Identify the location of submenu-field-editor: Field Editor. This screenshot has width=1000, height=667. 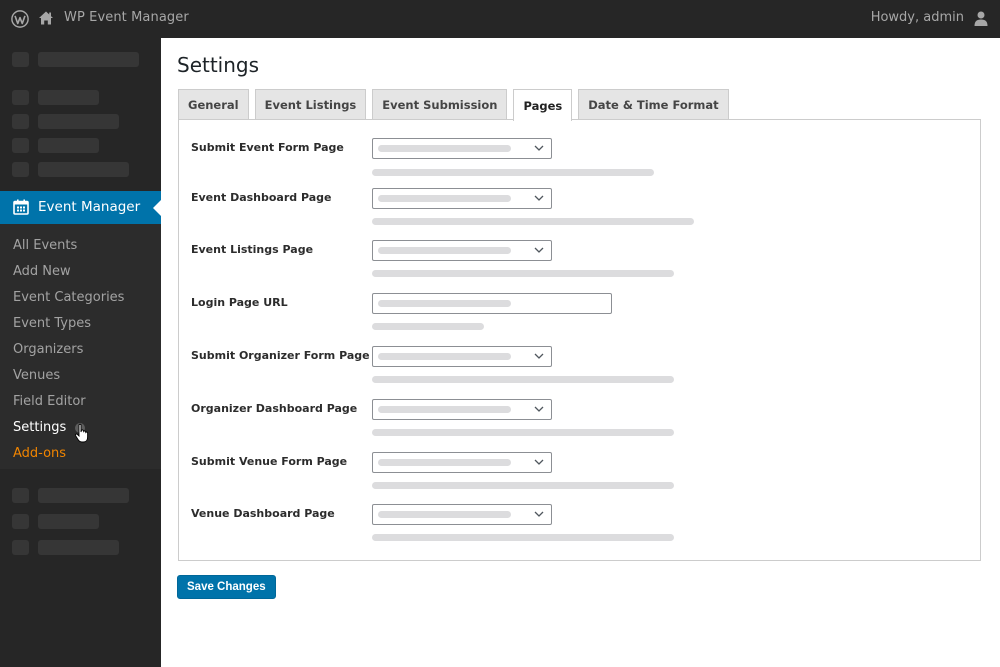
(49, 401).